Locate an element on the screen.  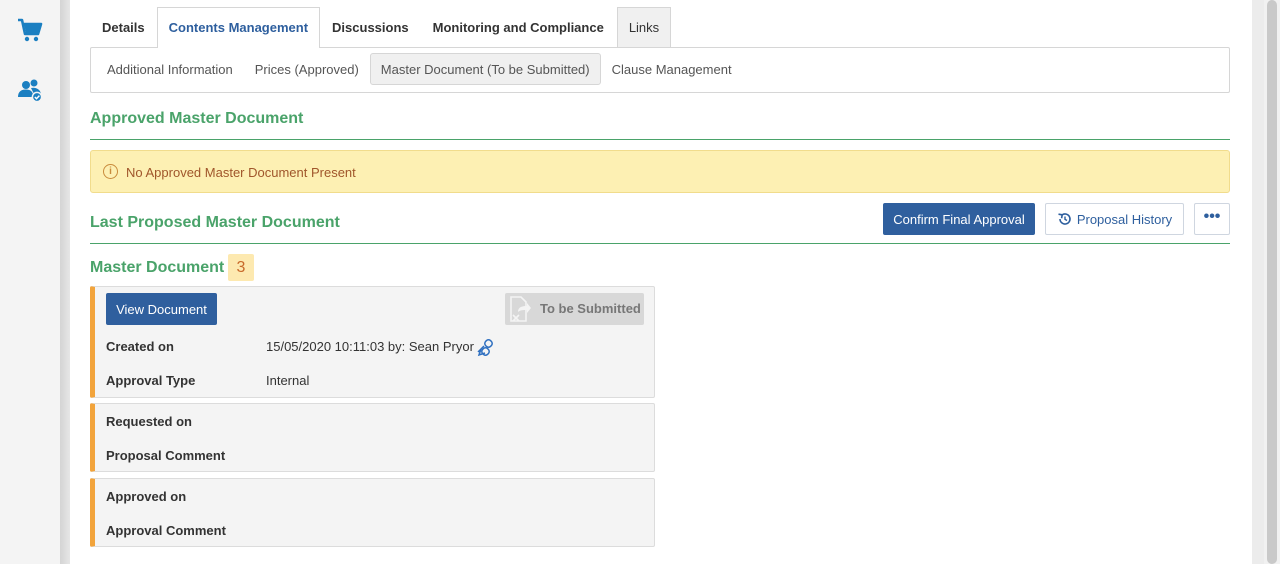
created-on-value: 15/05/2020 10:11:03 by: Sean Pryor is located at coordinates (370, 346).